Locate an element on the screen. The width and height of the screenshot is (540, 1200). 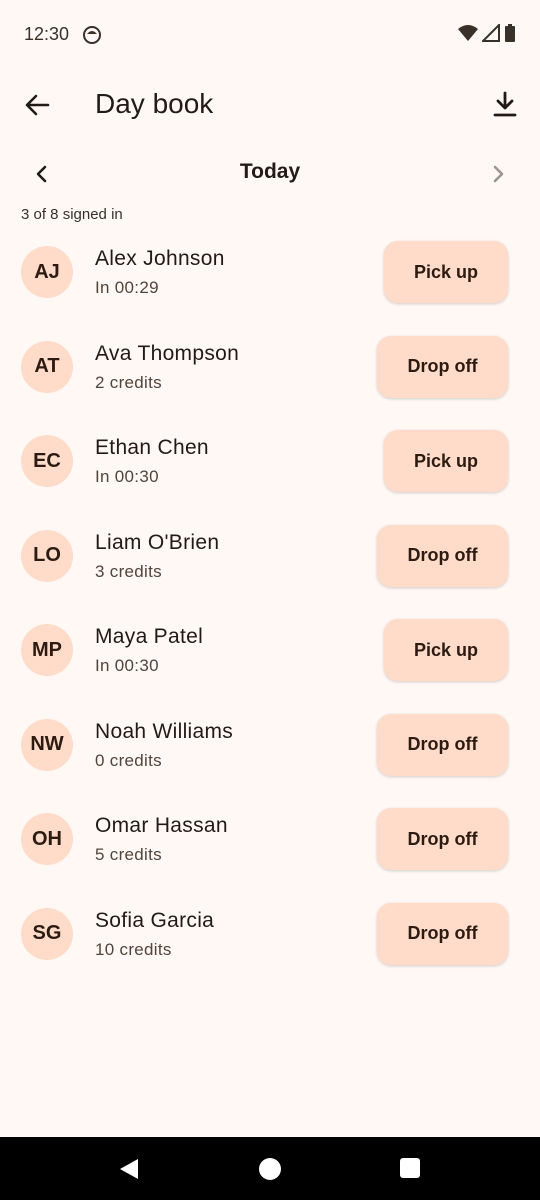
child-detail: 0 credits is located at coordinates (128, 760).